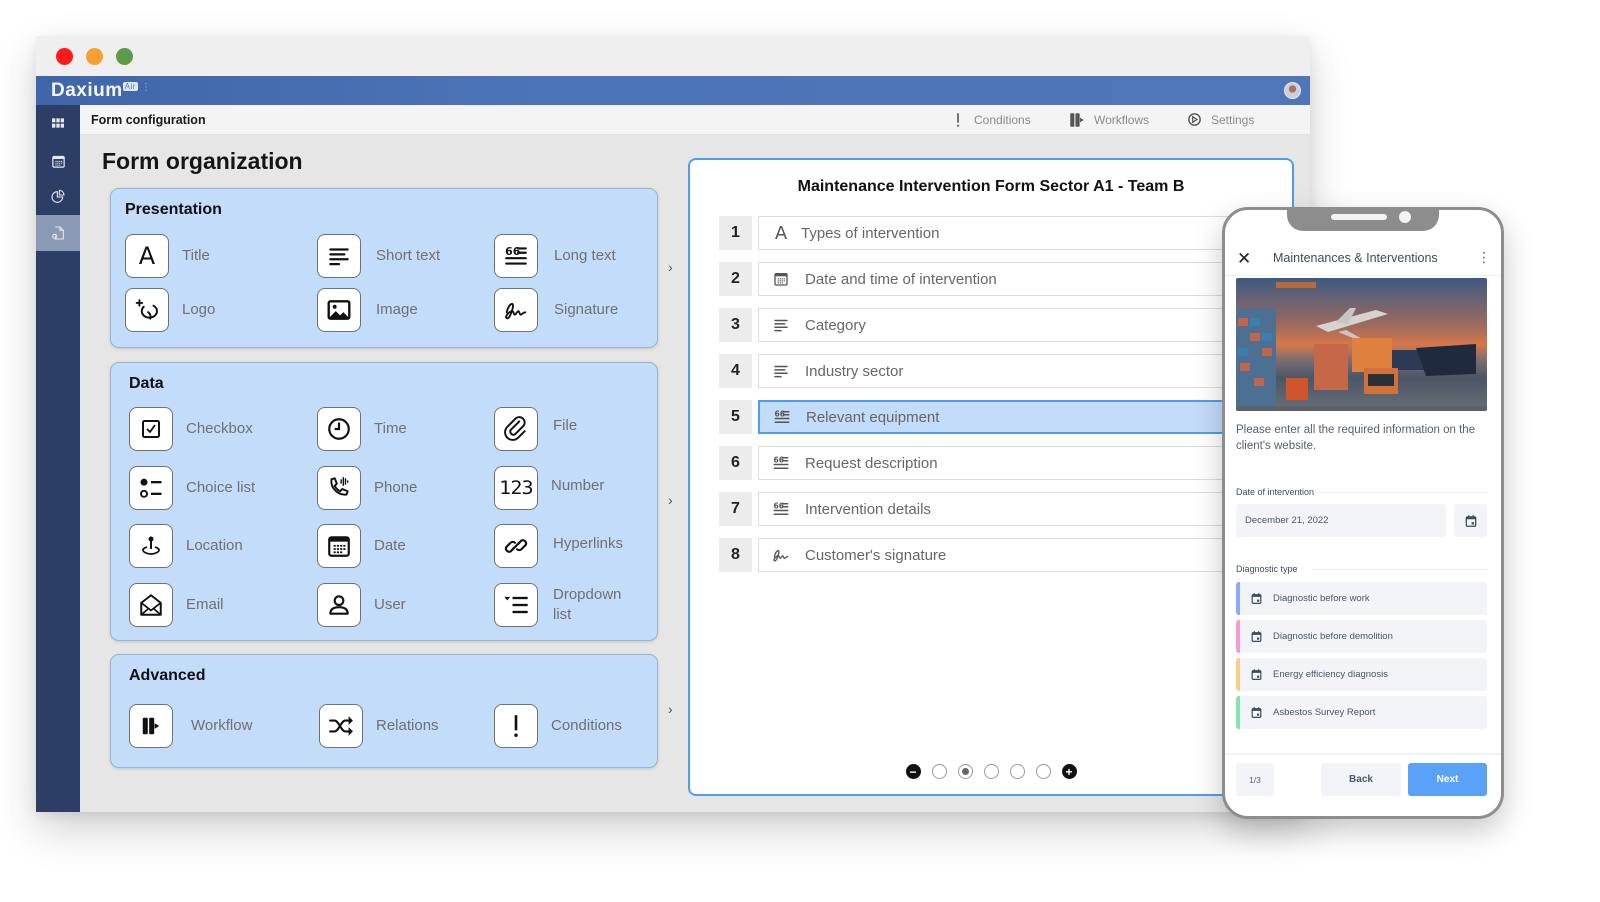 The width and height of the screenshot is (1600, 902). Describe the element at coordinates (565, 426) in the screenshot. I see `tool-label: File` at that location.